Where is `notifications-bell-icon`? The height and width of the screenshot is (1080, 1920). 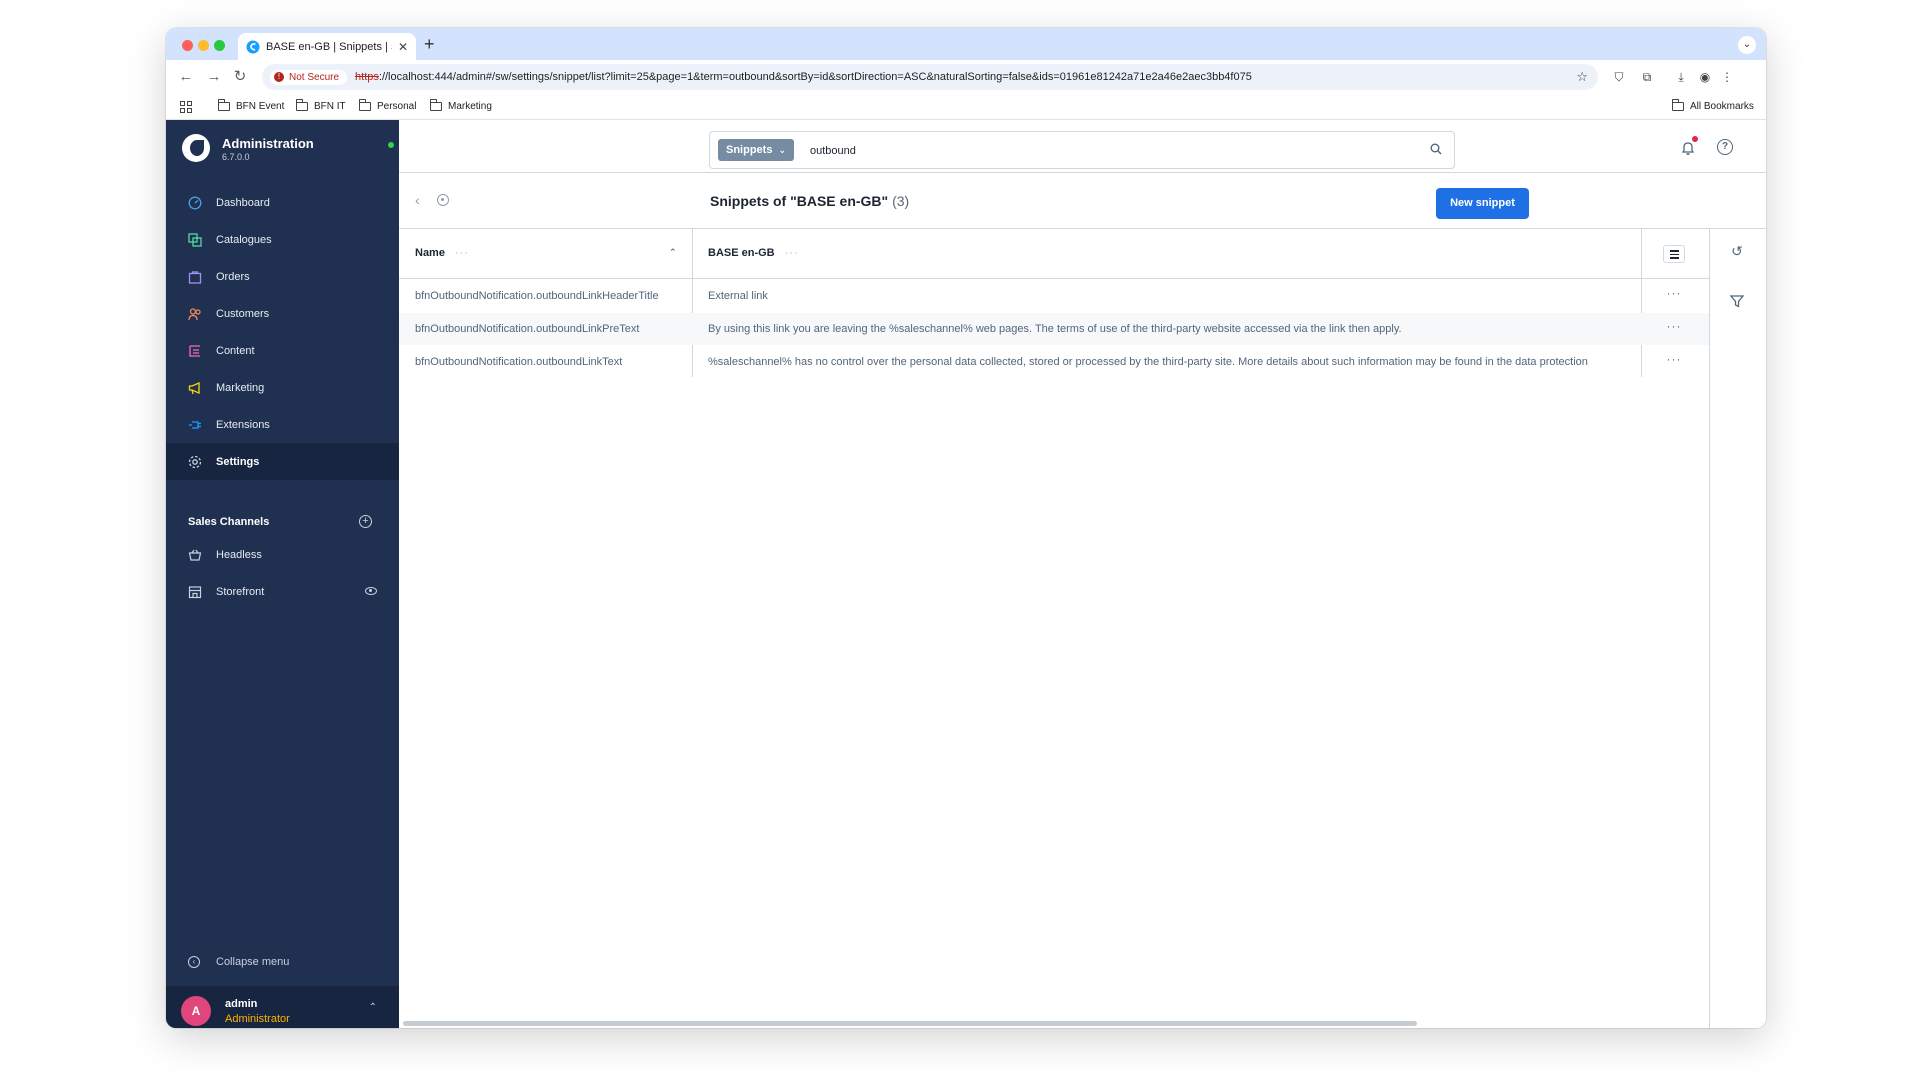
notifications-bell-icon is located at coordinates (1688, 148).